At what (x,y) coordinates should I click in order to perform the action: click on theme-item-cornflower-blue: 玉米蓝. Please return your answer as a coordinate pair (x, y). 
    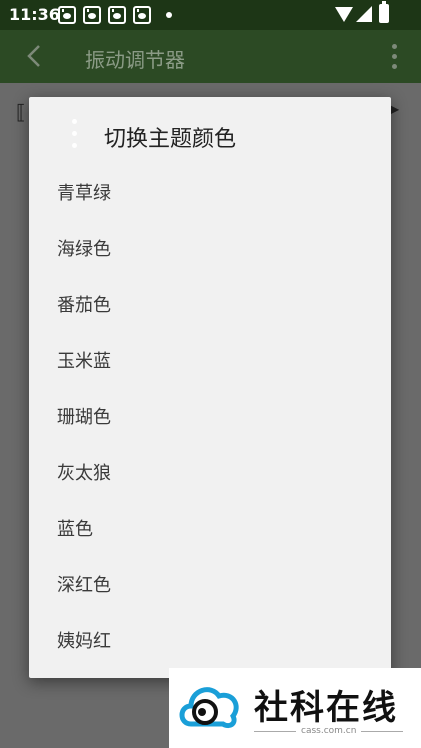
    Looking at the image, I should click on (210, 360).